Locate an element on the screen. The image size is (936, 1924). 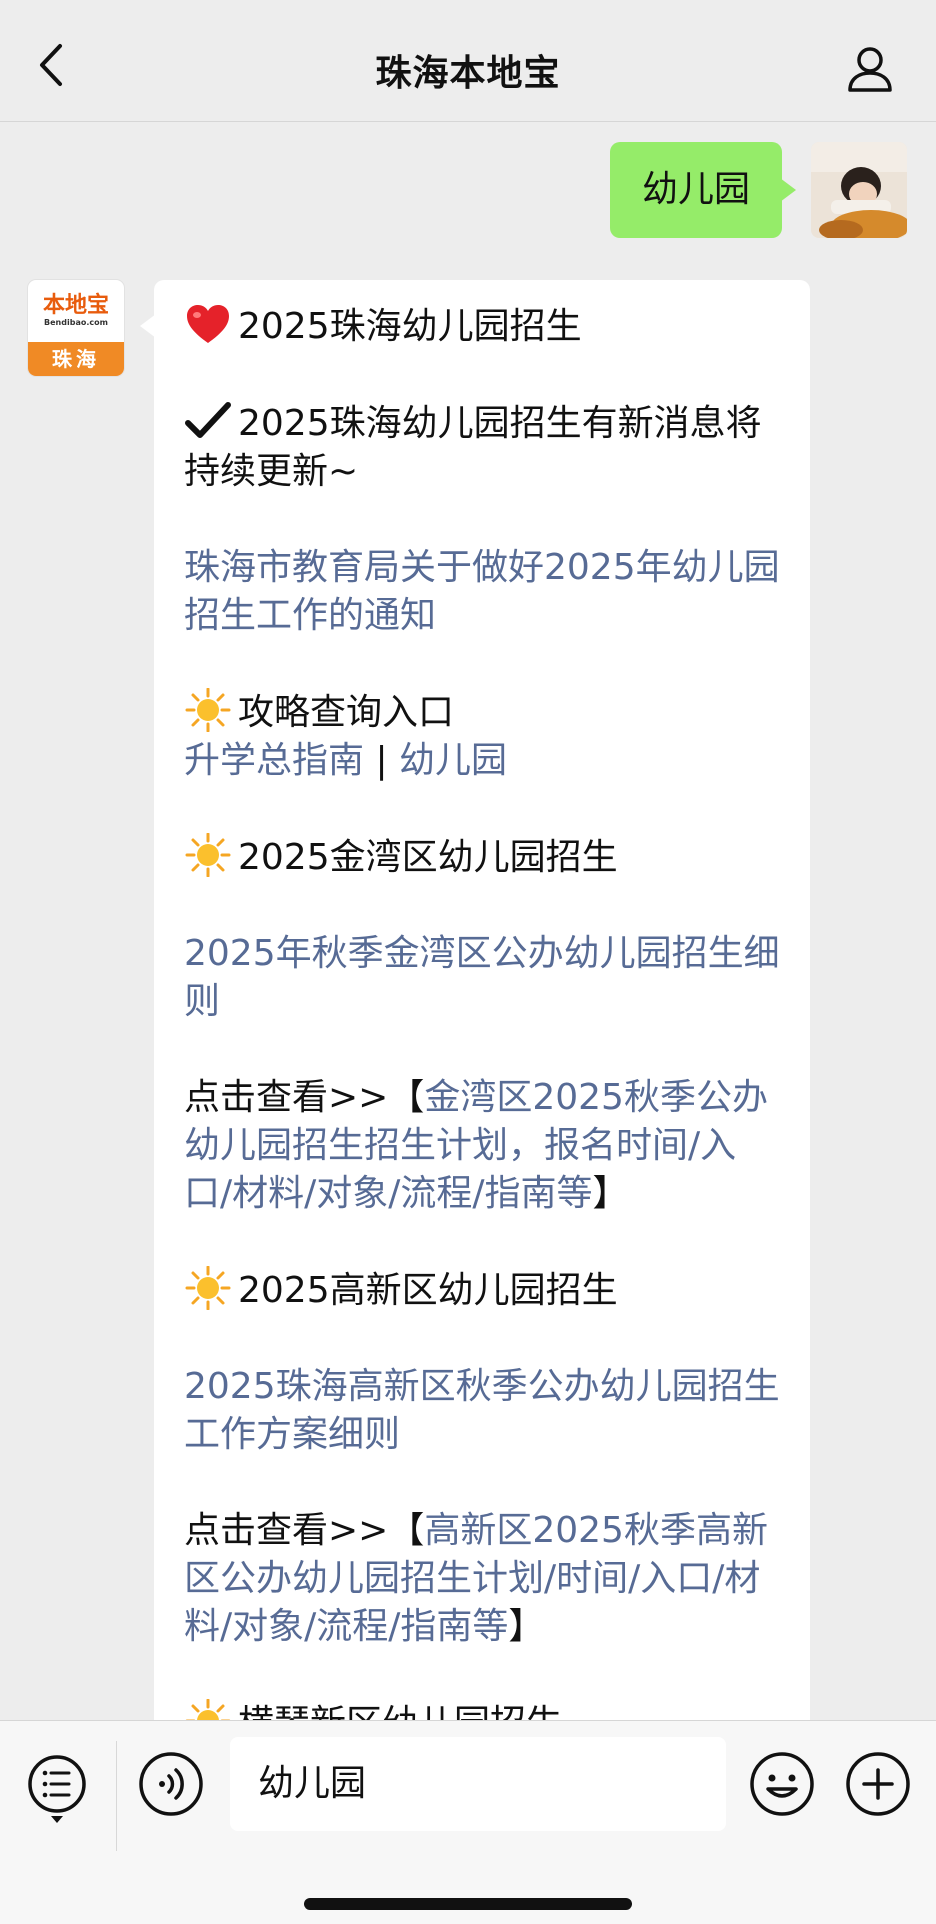
home-indicator is located at coordinates (468, 1904).